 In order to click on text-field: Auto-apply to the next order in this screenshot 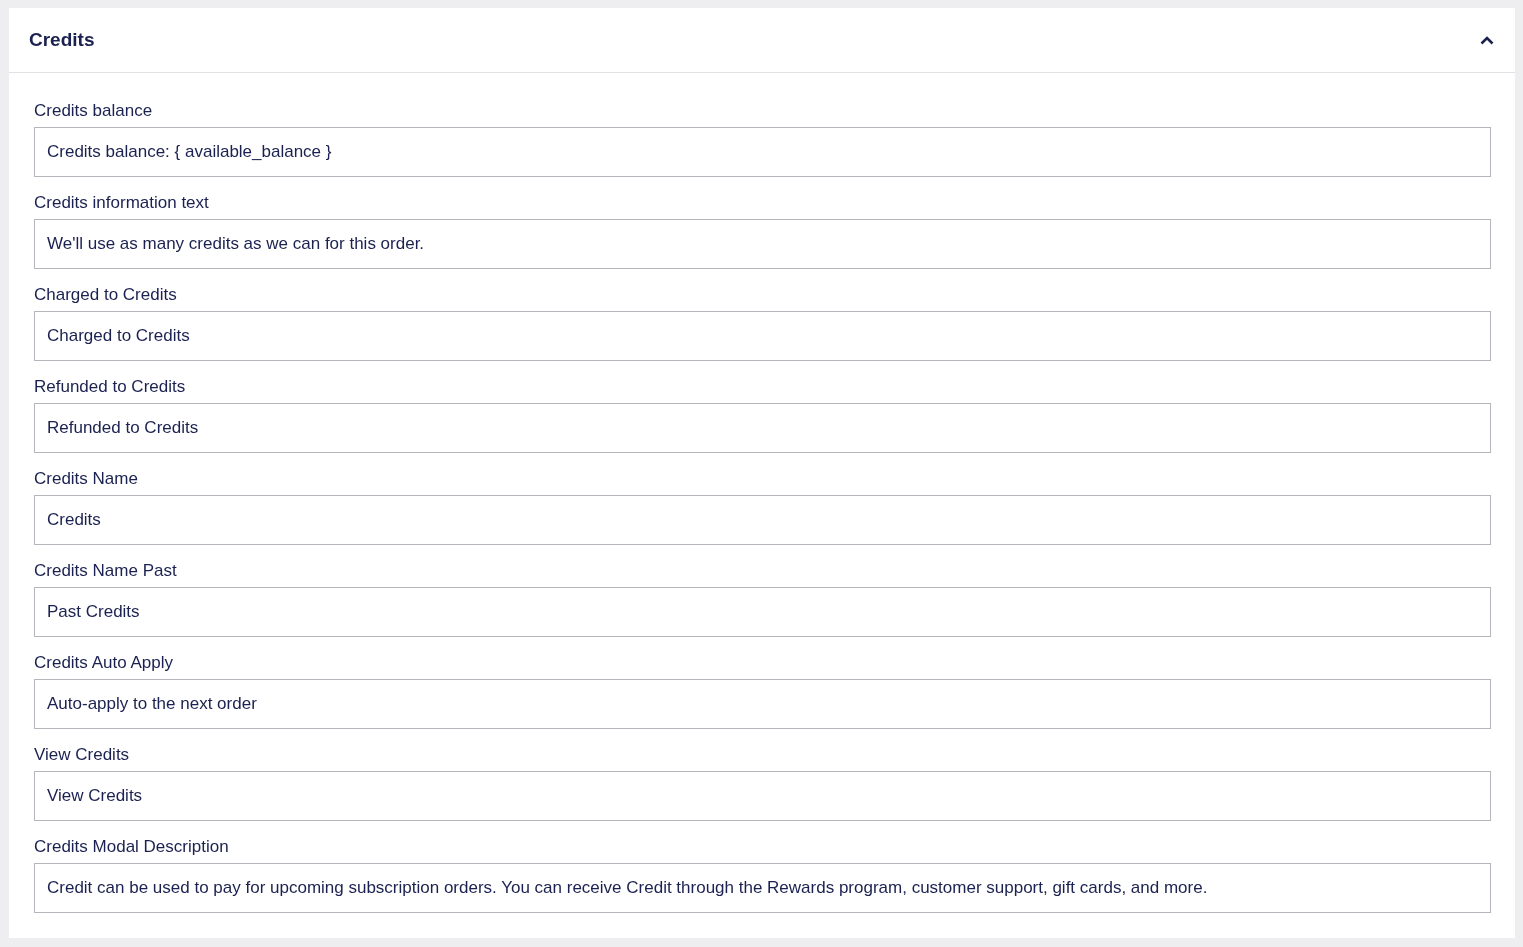, I will do `click(762, 704)`.